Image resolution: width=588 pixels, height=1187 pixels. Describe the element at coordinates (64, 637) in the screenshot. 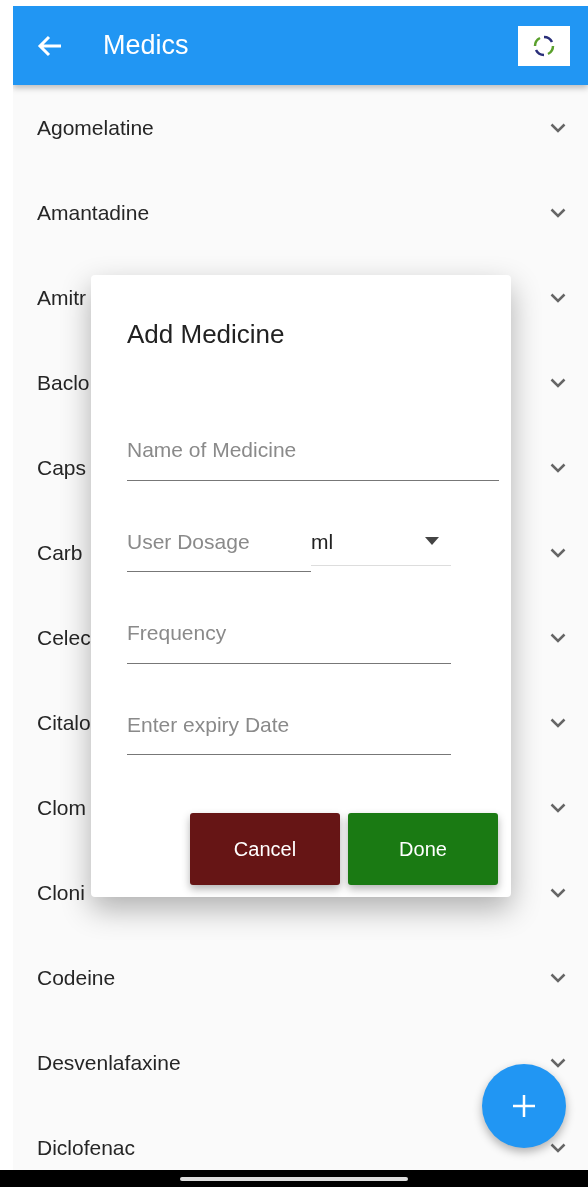

I see `medicine-name: Celec` at that location.